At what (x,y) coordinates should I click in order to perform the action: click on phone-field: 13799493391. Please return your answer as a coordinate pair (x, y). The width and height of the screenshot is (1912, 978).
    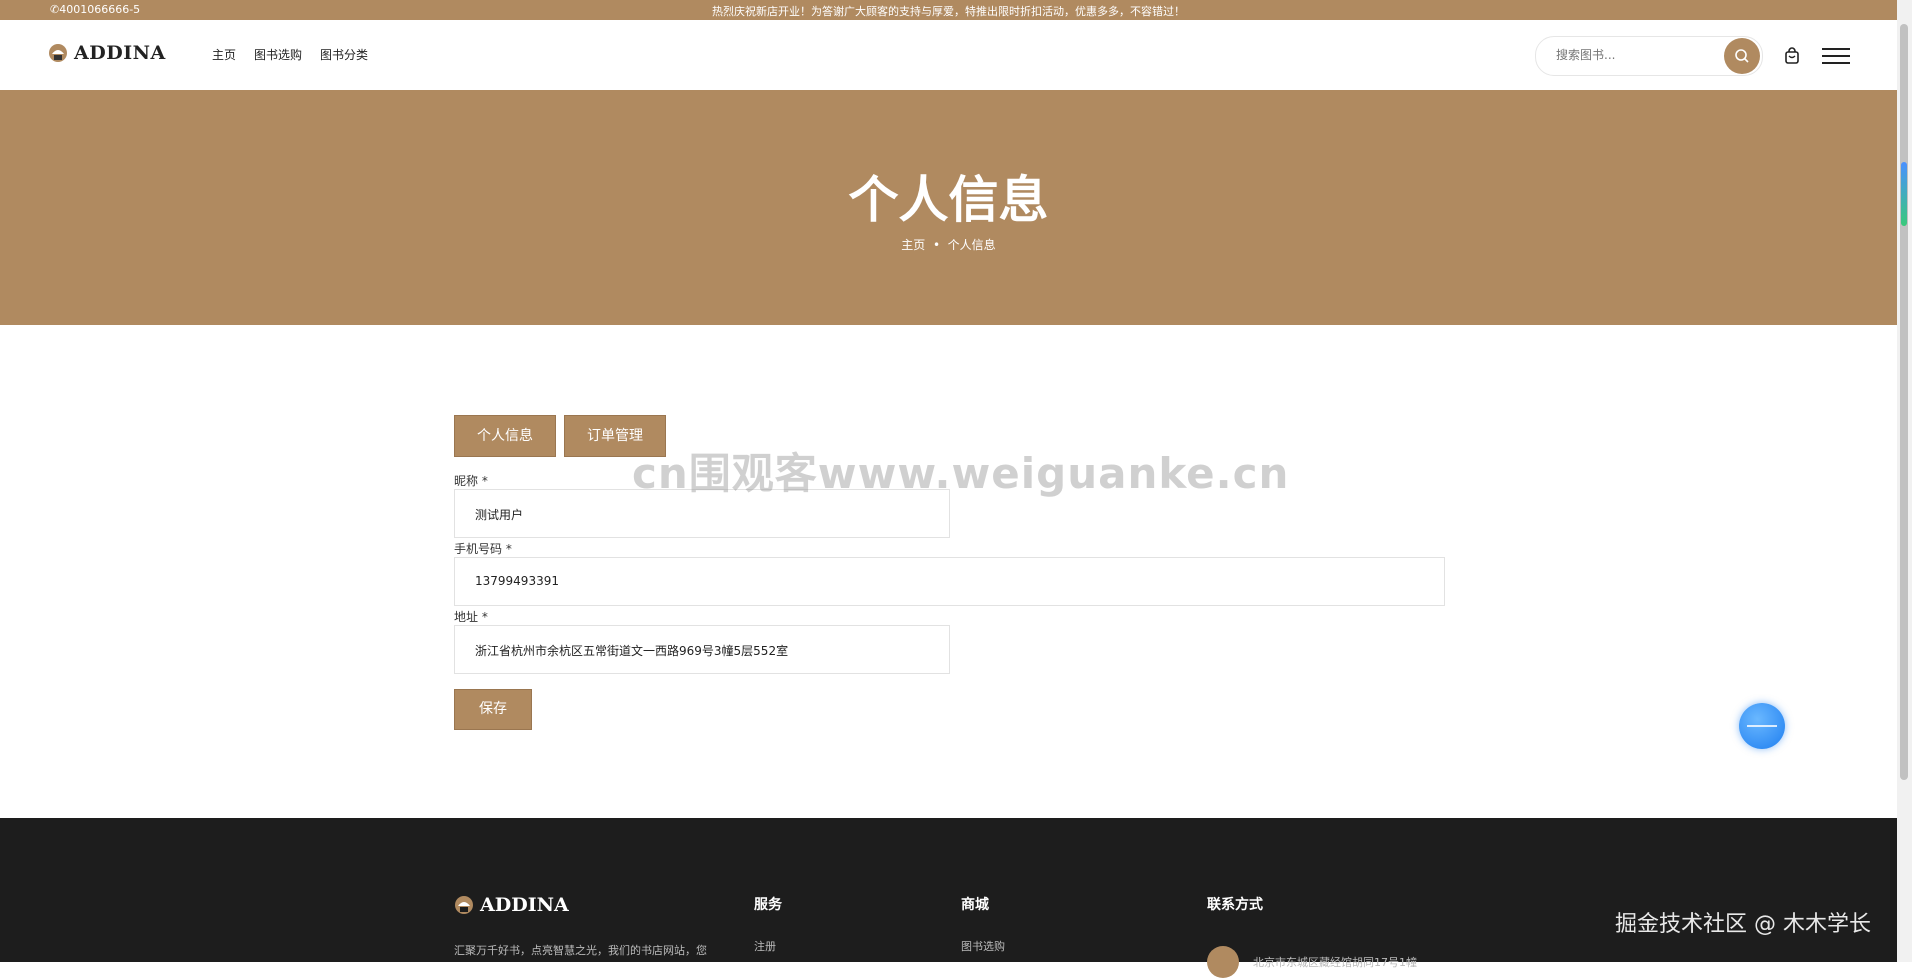
    Looking at the image, I should click on (949, 581).